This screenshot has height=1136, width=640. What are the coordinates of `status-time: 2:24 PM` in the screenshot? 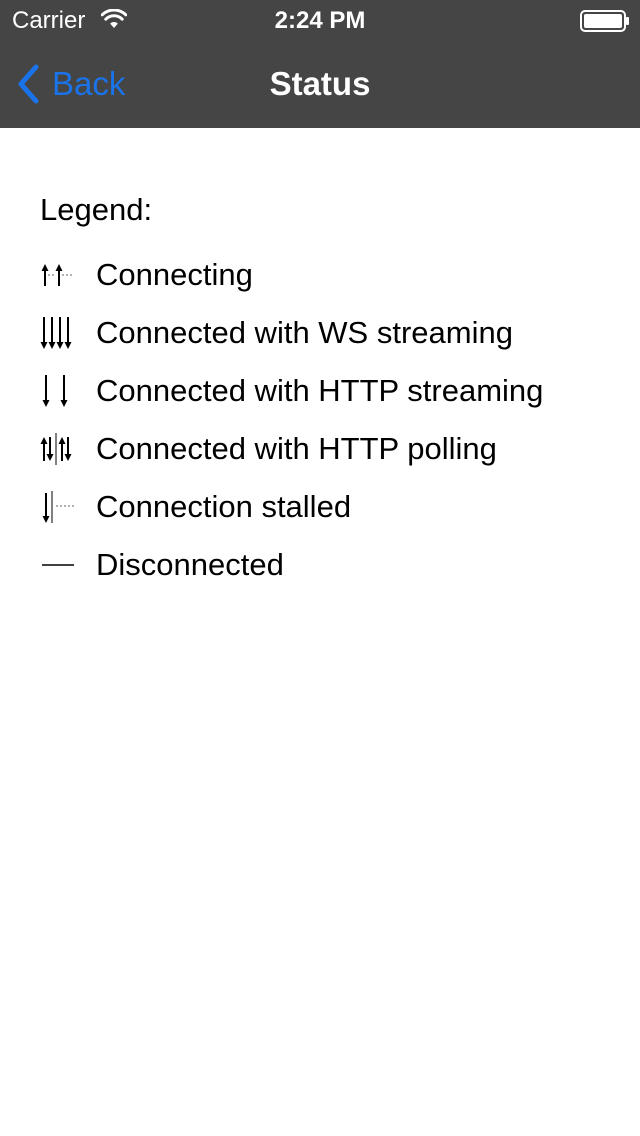 It's located at (320, 20).